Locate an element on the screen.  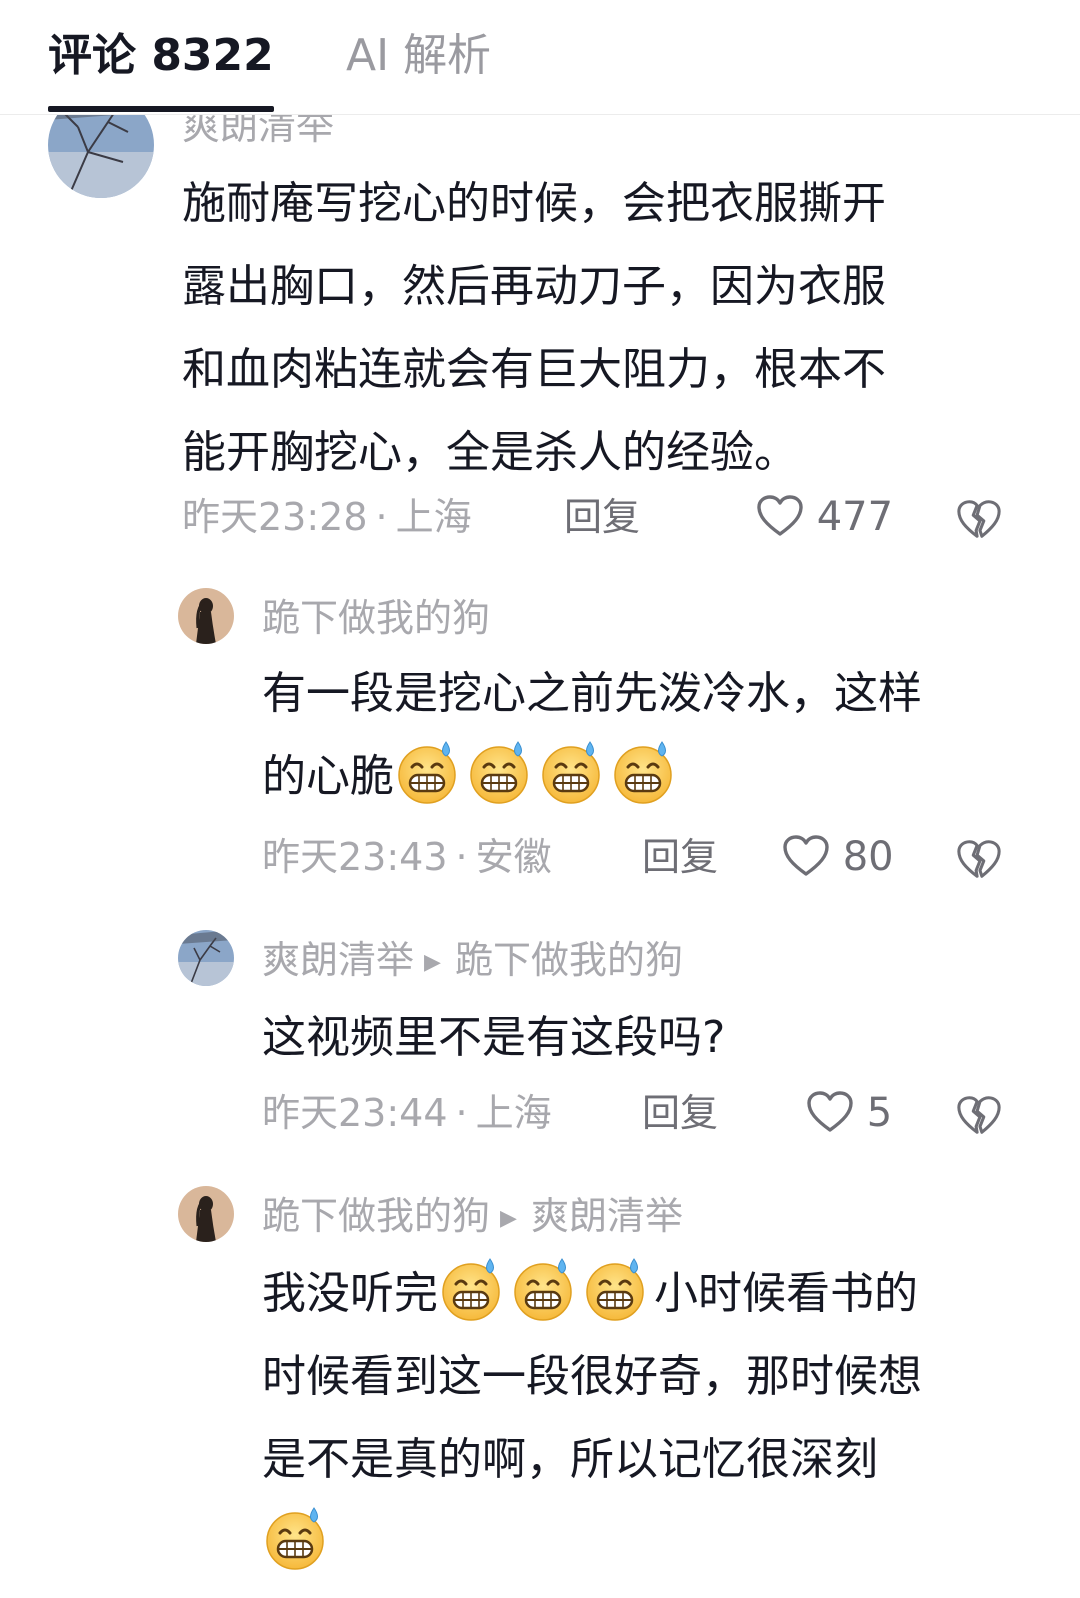
reply-text-line: 是不是真的啊，所以记忆很深刻 is located at coordinates (570, 1459).